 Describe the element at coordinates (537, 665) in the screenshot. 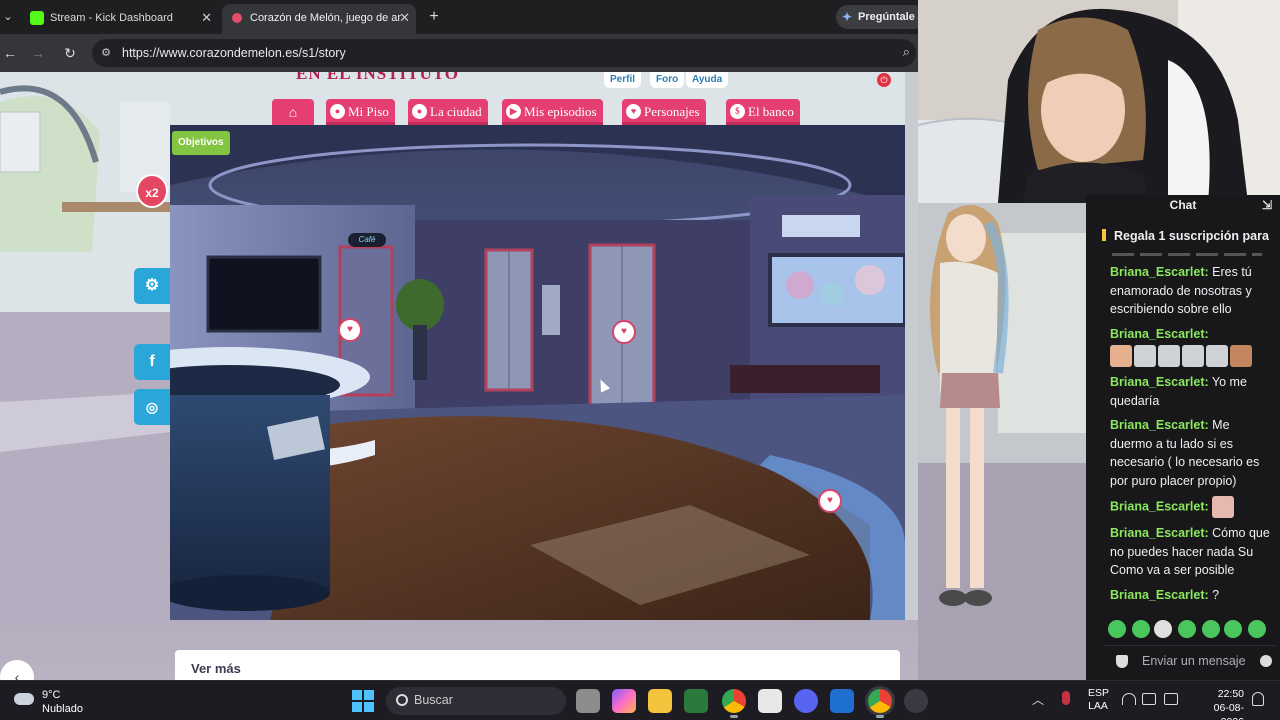

I see `ver-mas-panel: Ver más` at that location.